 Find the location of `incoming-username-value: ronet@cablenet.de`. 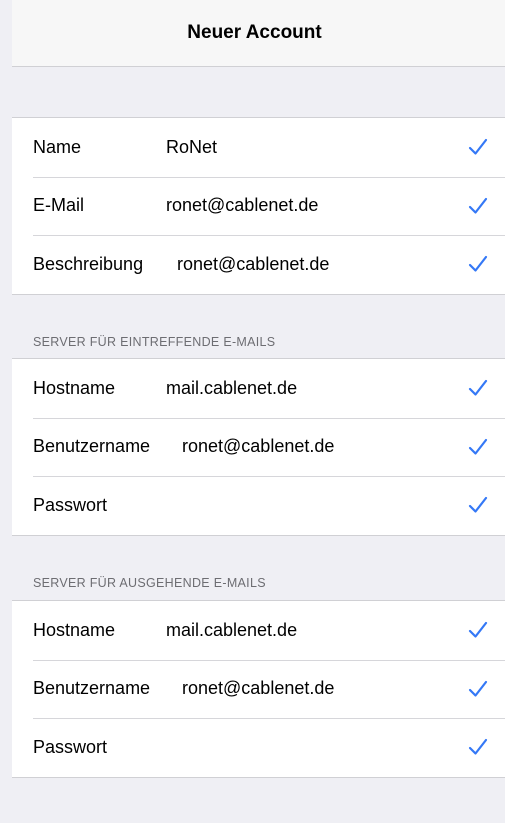

incoming-username-value: ronet@cablenet.de is located at coordinates (258, 446).